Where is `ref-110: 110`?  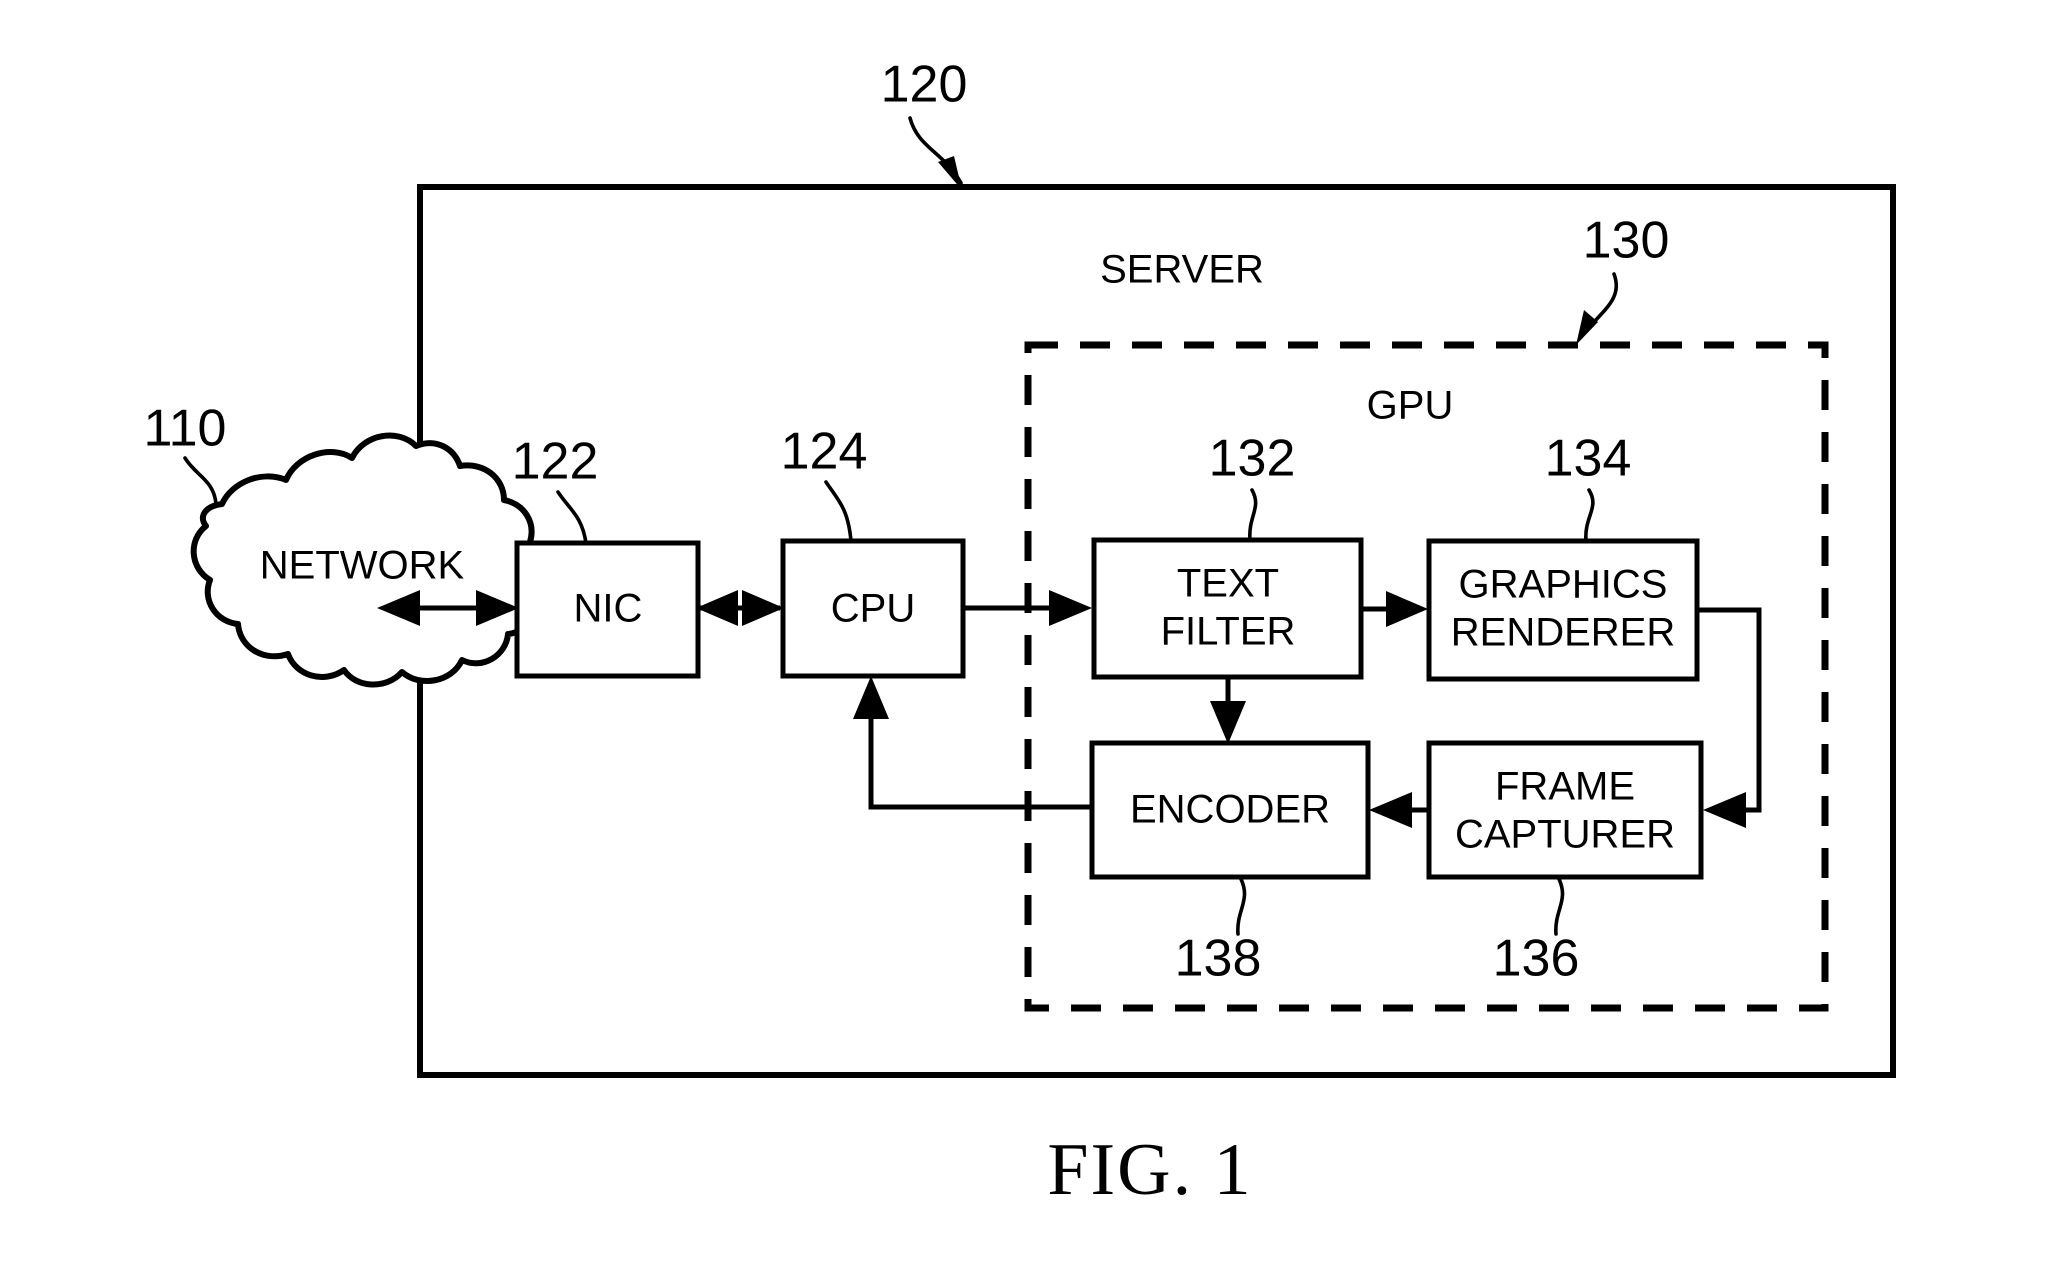
ref-110: 110 is located at coordinates (185, 429).